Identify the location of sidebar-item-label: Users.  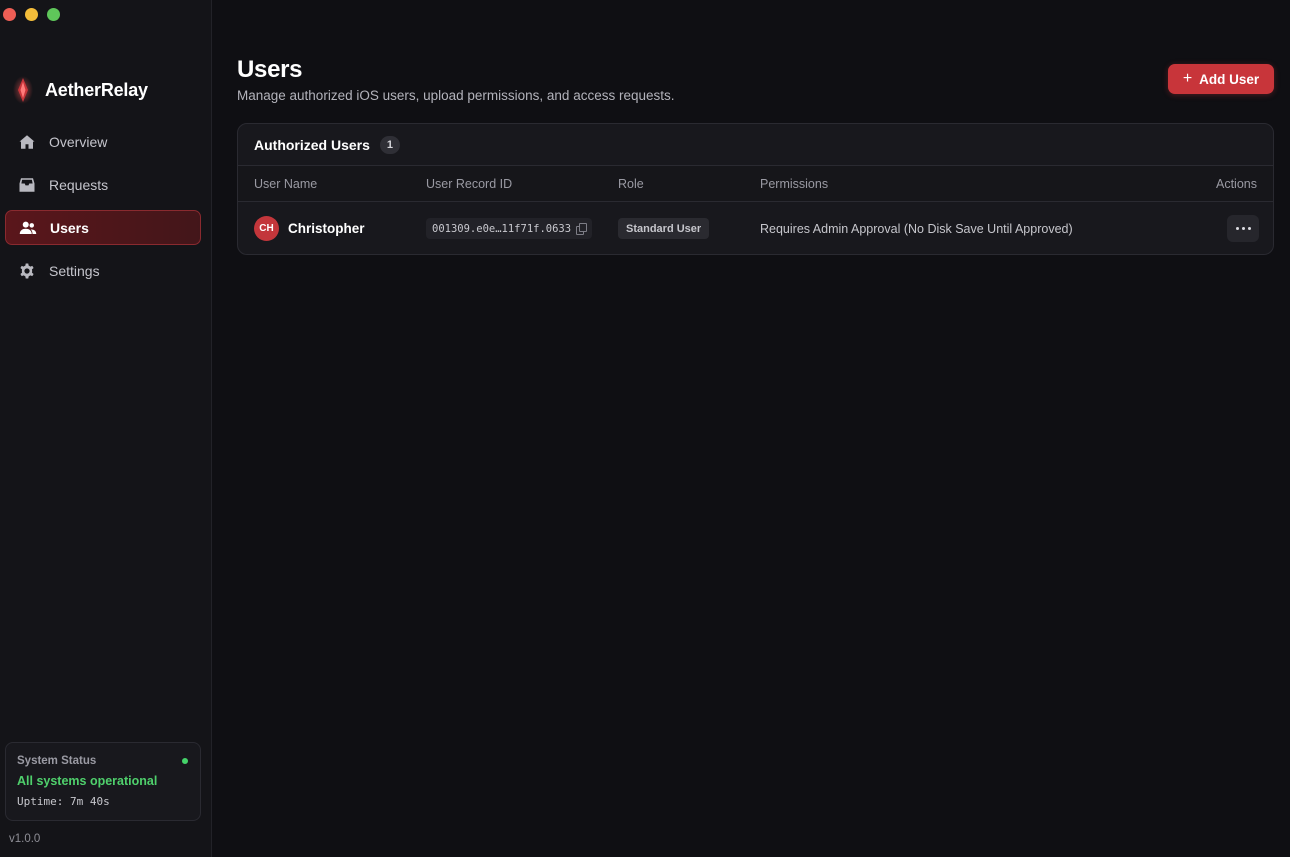
(69, 227).